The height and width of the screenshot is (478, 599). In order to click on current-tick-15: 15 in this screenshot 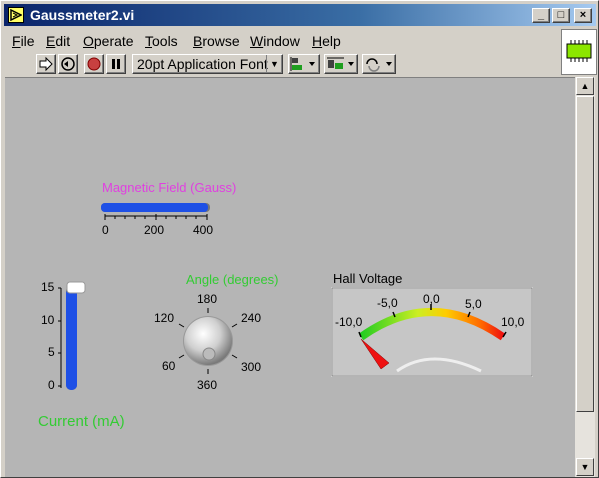, I will do `click(48, 287)`.